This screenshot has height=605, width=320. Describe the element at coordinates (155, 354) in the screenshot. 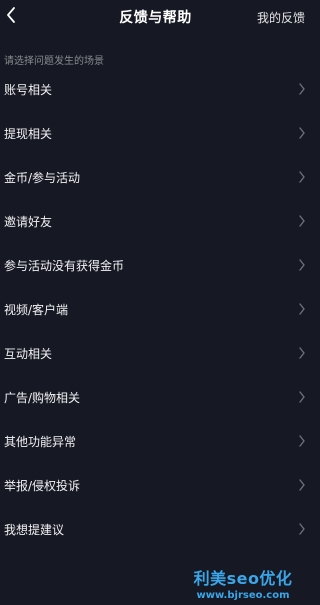

I see `list-item-interaction: 互动相关` at that location.